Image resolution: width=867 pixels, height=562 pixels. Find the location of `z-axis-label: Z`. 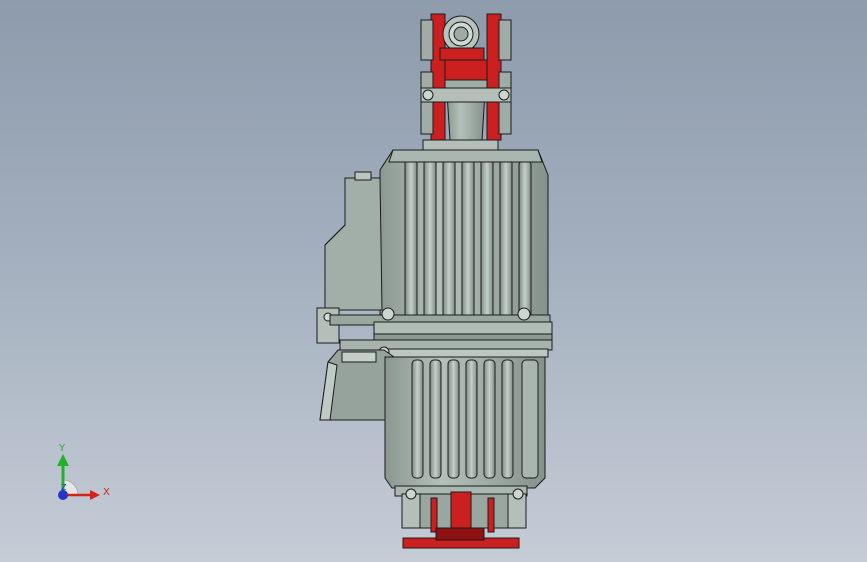

z-axis-label: Z is located at coordinates (64, 487).